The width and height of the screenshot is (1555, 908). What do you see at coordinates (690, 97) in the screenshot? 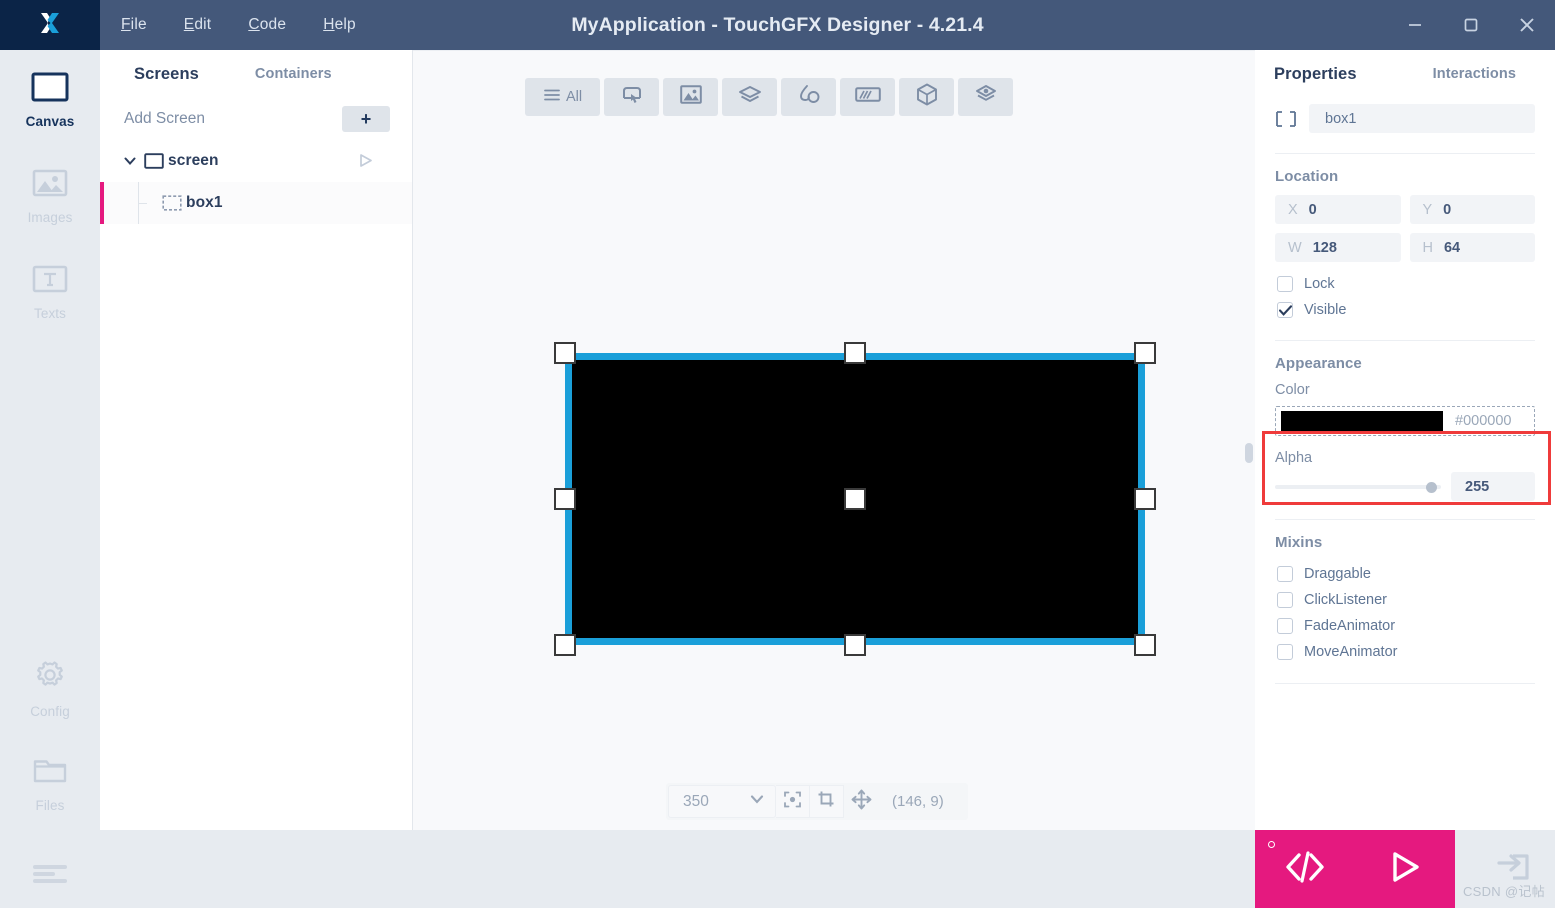
I see `images-category-button` at bounding box center [690, 97].